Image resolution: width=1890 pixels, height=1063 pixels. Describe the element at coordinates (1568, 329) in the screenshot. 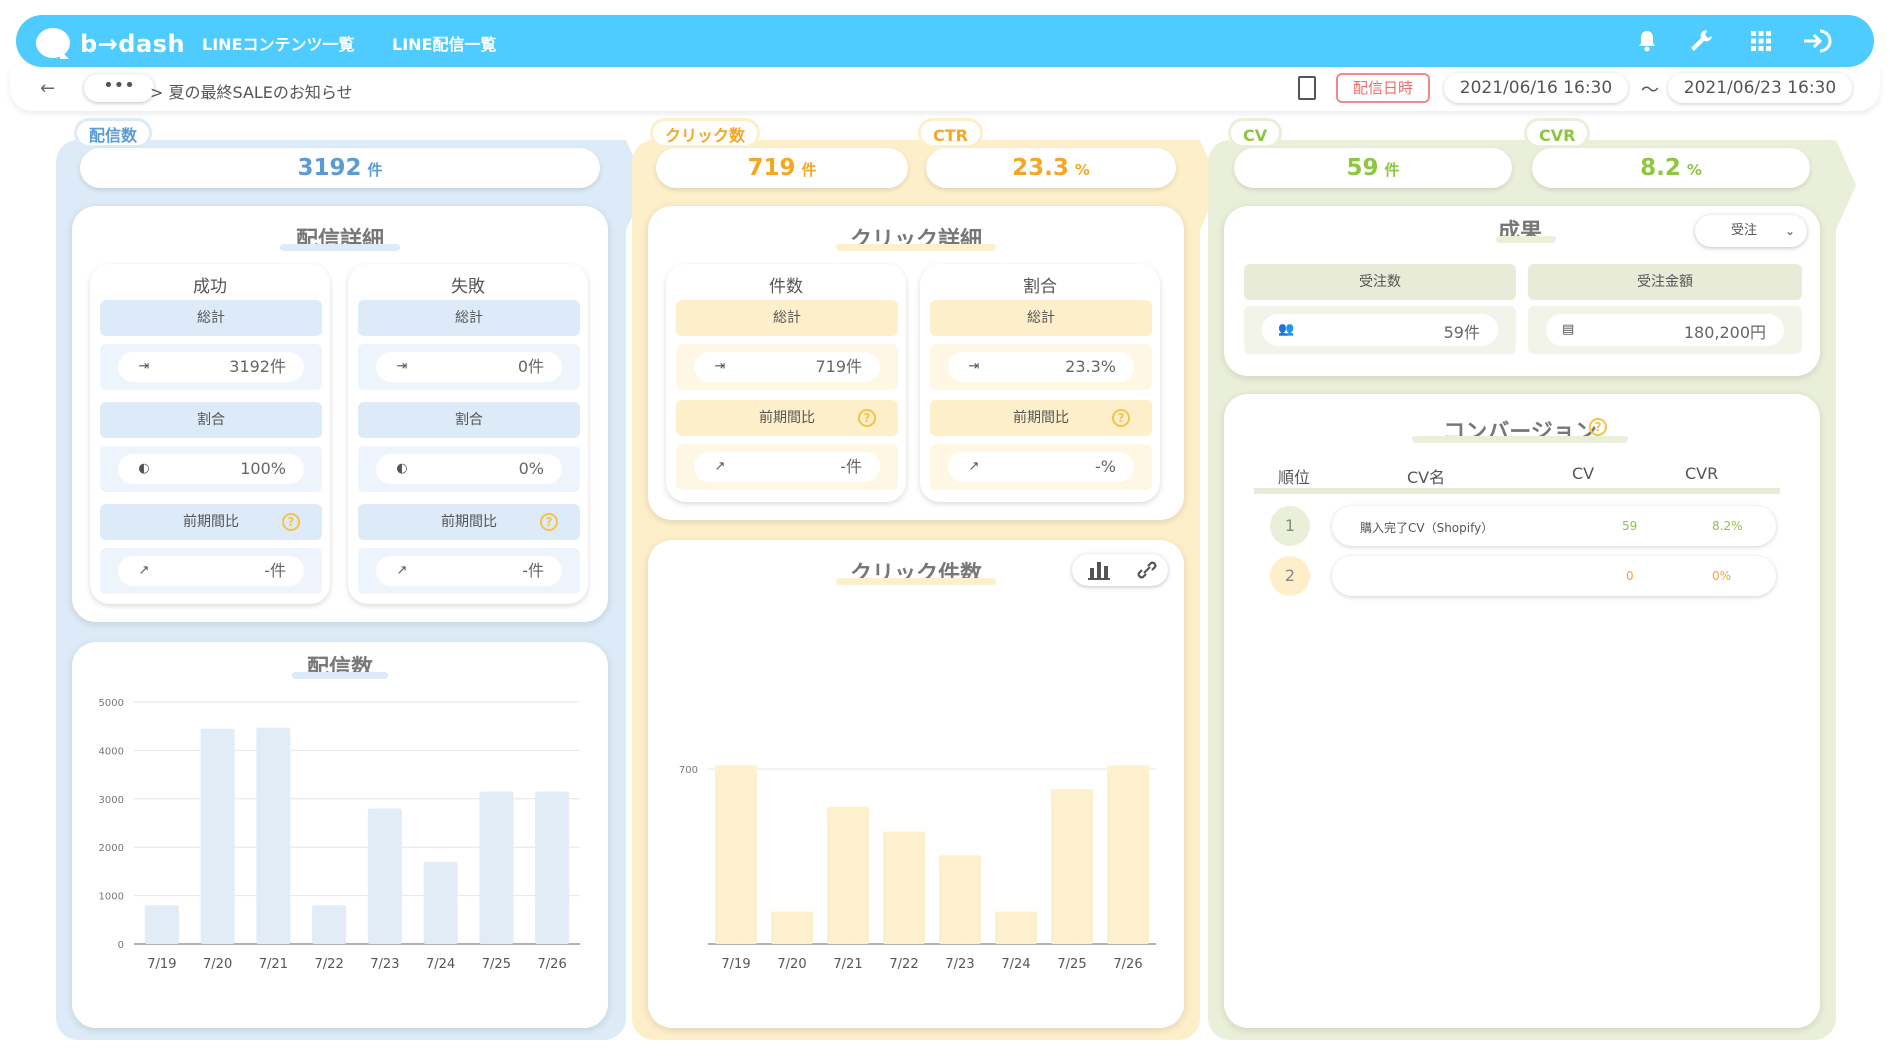

I see `invoice-icon: ▤` at that location.